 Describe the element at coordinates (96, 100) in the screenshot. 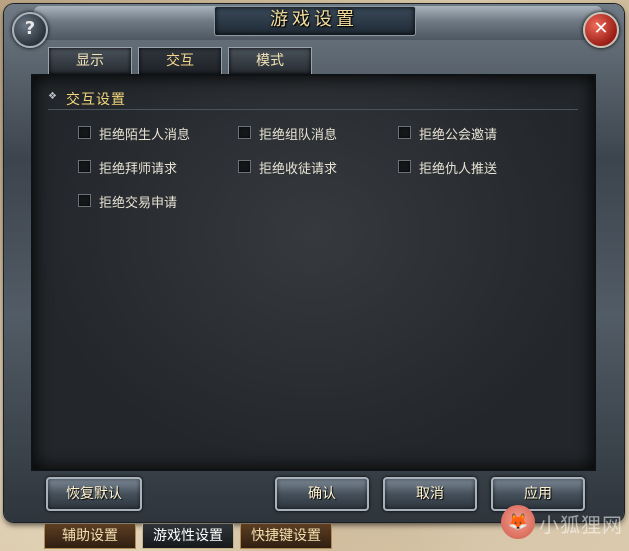

I see `section-title: 交互设置` at that location.